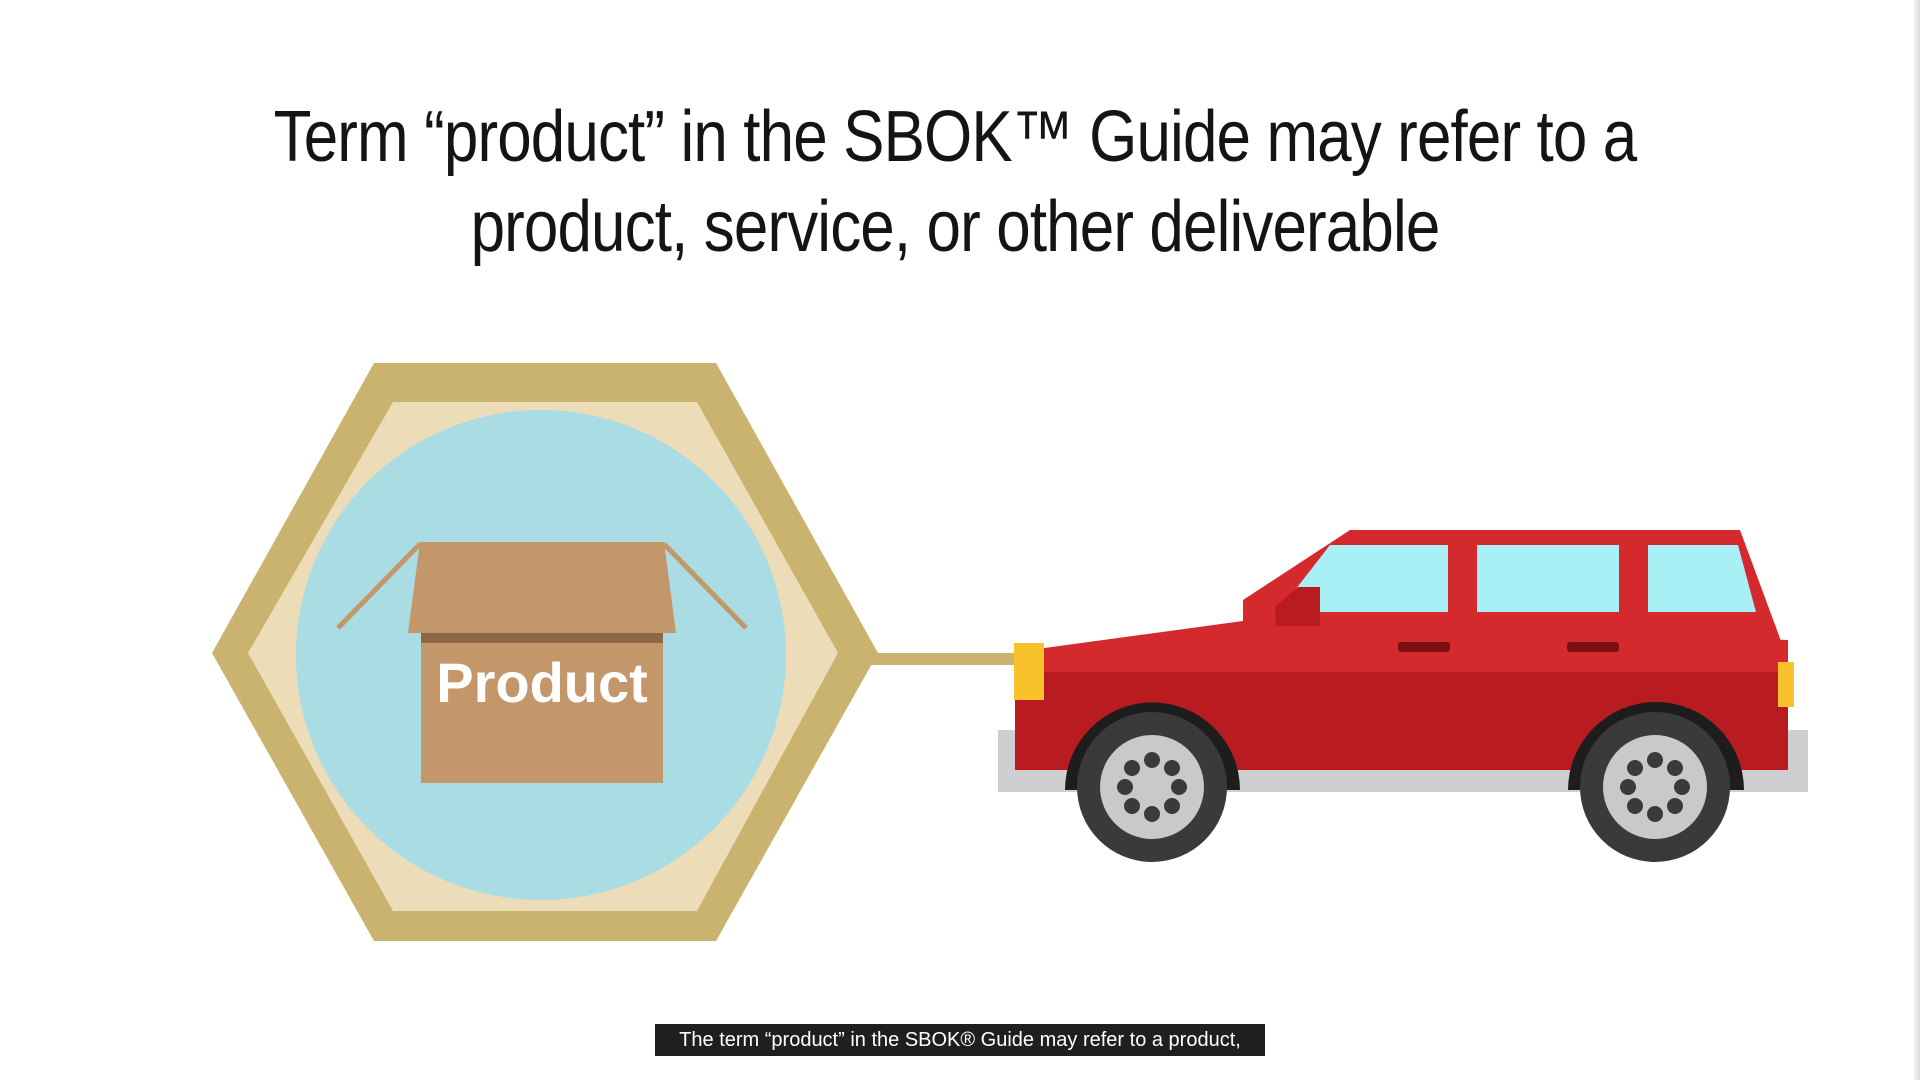 Image resolution: width=1920 pixels, height=1080 pixels. What do you see at coordinates (1917, 540) in the screenshot?
I see `frame-edge` at bounding box center [1917, 540].